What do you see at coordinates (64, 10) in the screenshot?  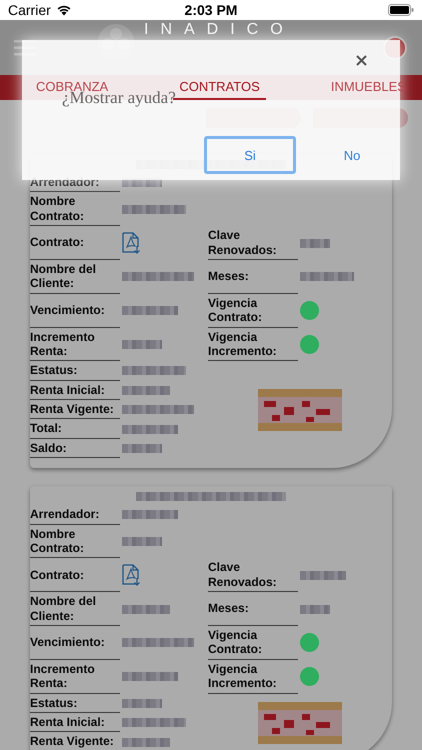 I see `wifi-icon` at bounding box center [64, 10].